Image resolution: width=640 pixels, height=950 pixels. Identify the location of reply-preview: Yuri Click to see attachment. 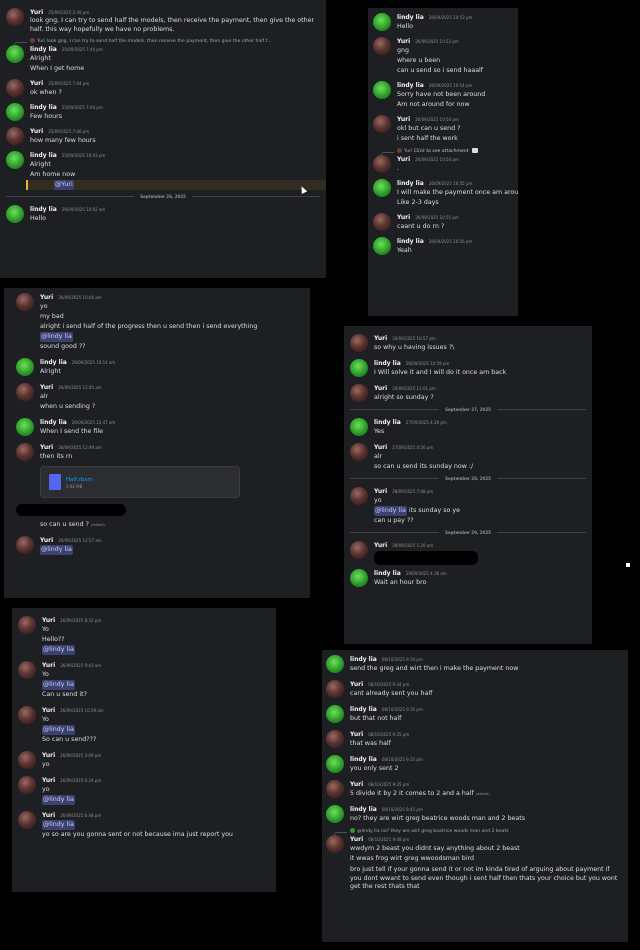
(443, 151).